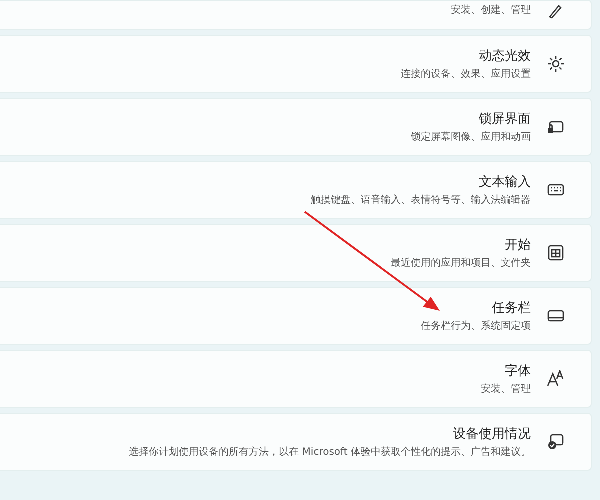 This screenshot has height=500, width=600. Describe the element at coordinates (518, 245) in the screenshot. I see `item-title: 开始` at that location.